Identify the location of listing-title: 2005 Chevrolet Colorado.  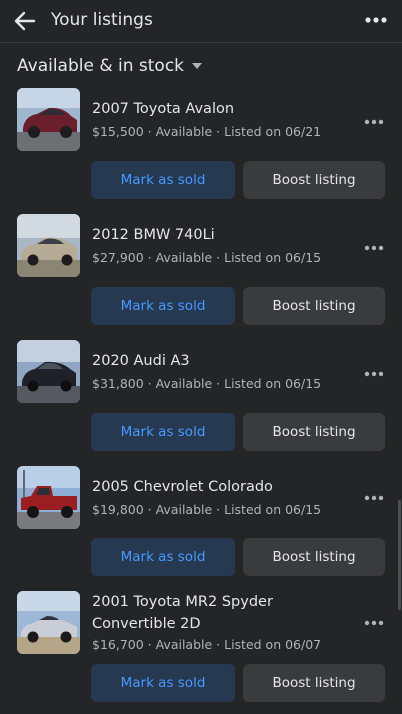
(222, 487).